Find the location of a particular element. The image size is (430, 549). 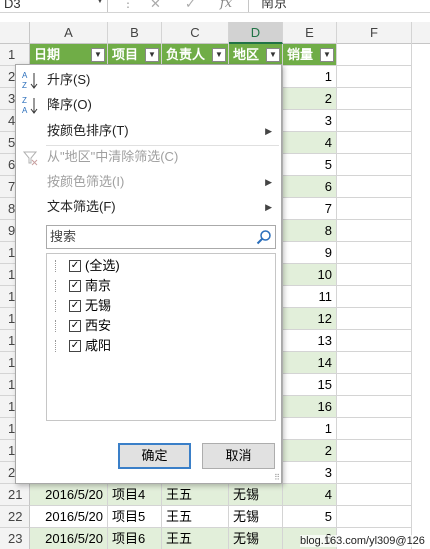

cancel-button: 取消 is located at coordinates (238, 456).